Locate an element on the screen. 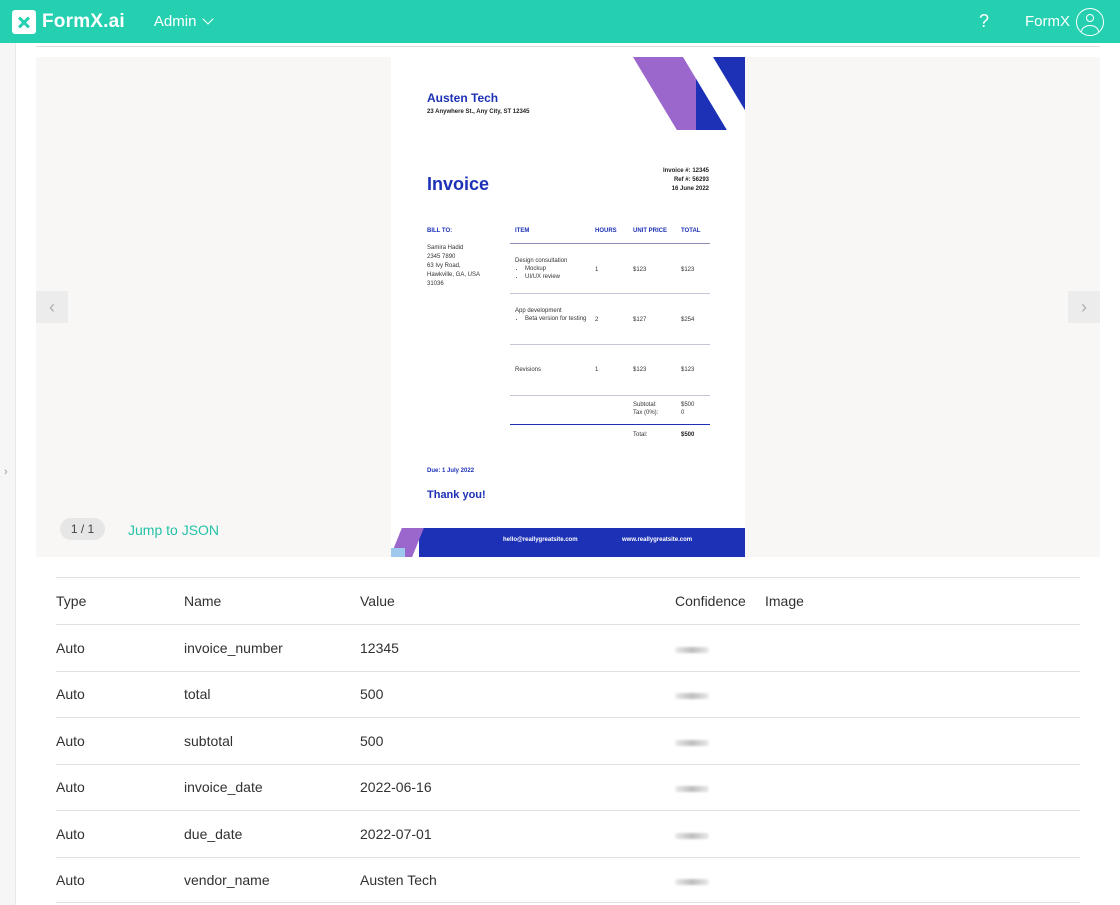  avatar-head is located at coordinates (1090, 17).